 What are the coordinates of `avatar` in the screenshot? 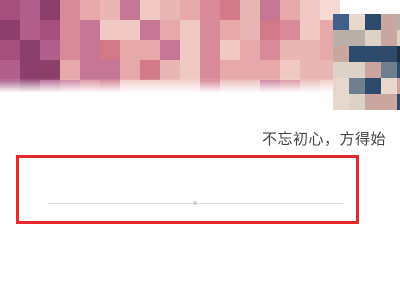 It's located at (366, 62).